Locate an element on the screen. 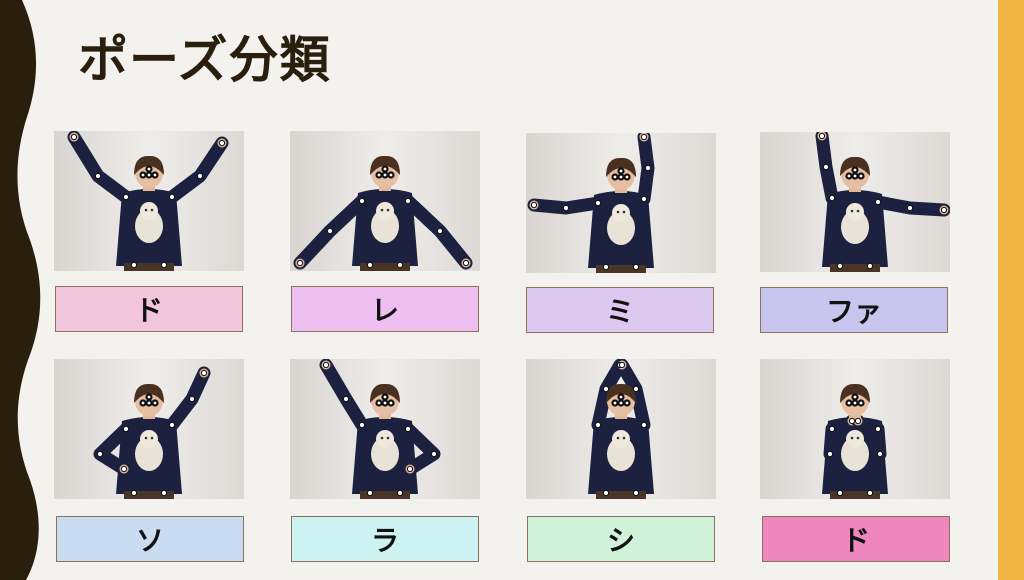  pose-label: ミ is located at coordinates (619, 311).